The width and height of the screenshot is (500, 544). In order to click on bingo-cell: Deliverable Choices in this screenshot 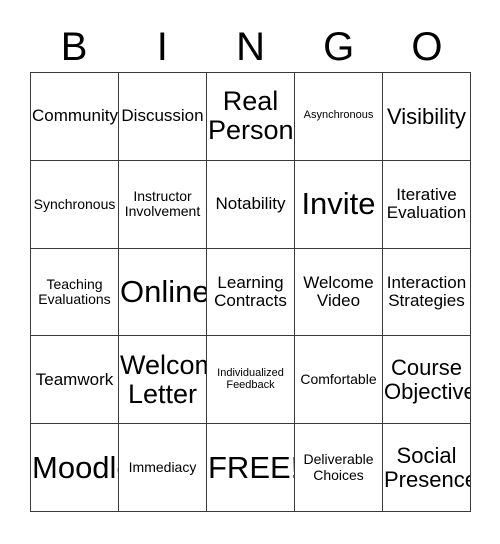, I will do `click(339, 468)`.